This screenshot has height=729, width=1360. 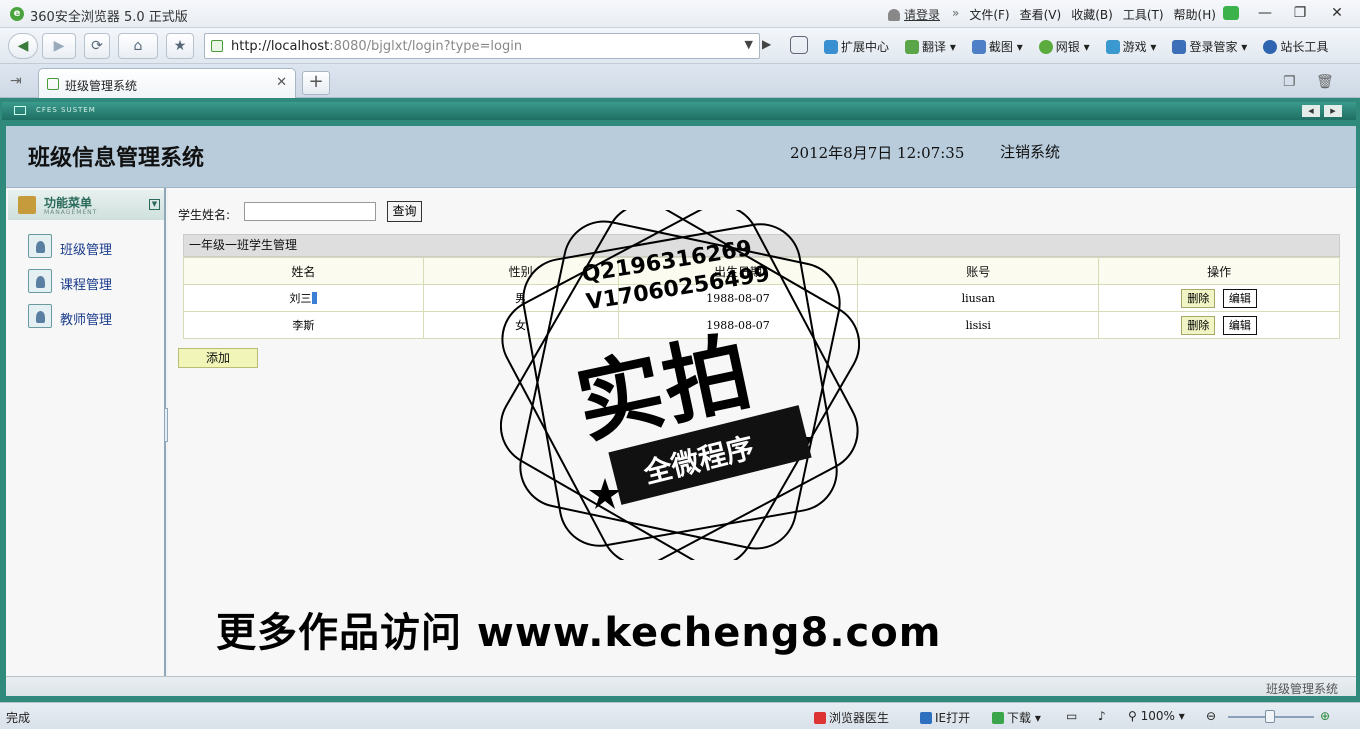 I want to click on ie-icon, so click(x=926, y=718).